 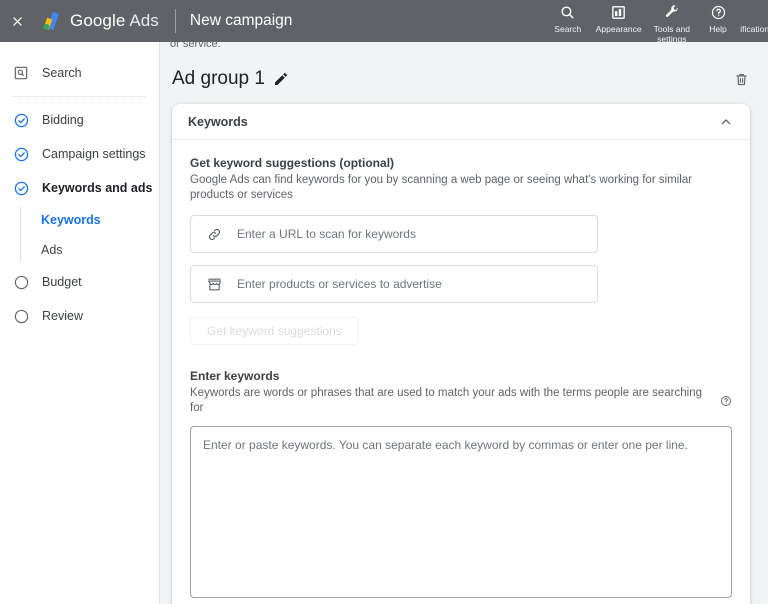 What do you see at coordinates (464, 66) in the screenshot?
I see `ad-group-header: Ad group 1` at bounding box center [464, 66].